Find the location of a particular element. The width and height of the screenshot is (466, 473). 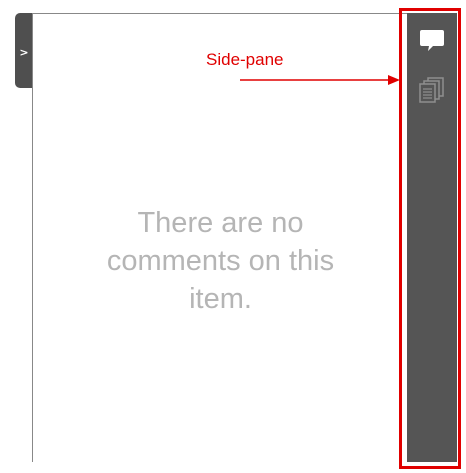

collapse-panel-tab: > is located at coordinates (24, 50).